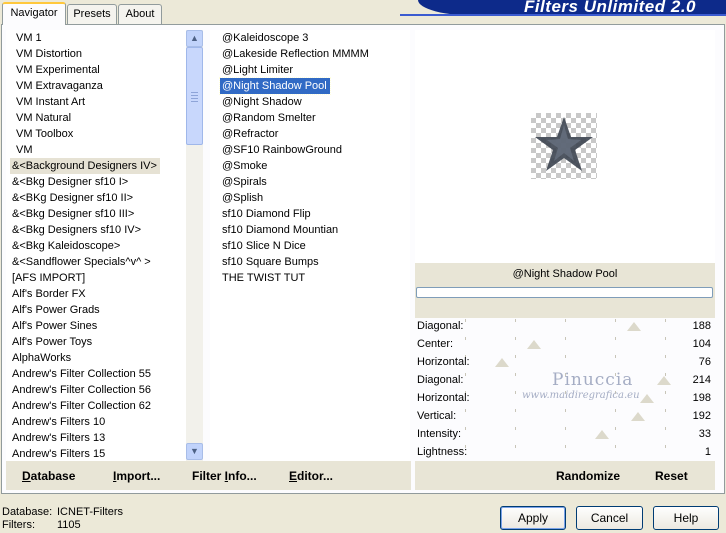  I want to click on filter-item: sf10 Slice N Dice, so click(264, 246).